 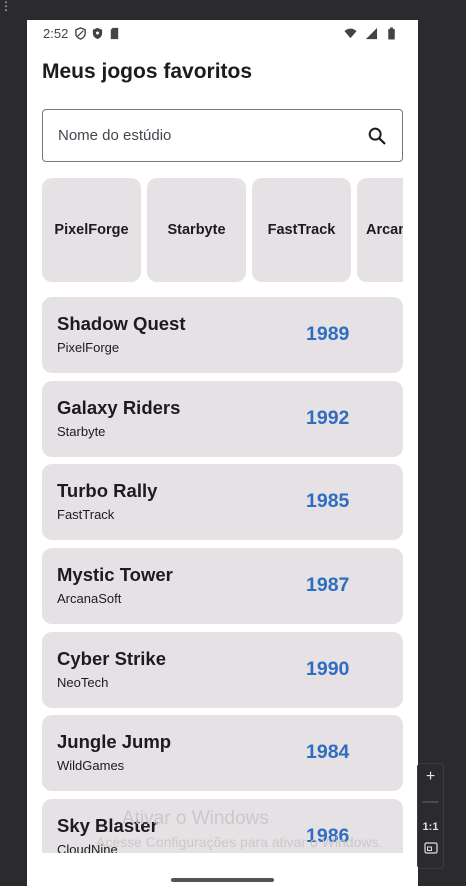 What do you see at coordinates (81, 33) in the screenshot?
I see `shield-outline-icon` at bounding box center [81, 33].